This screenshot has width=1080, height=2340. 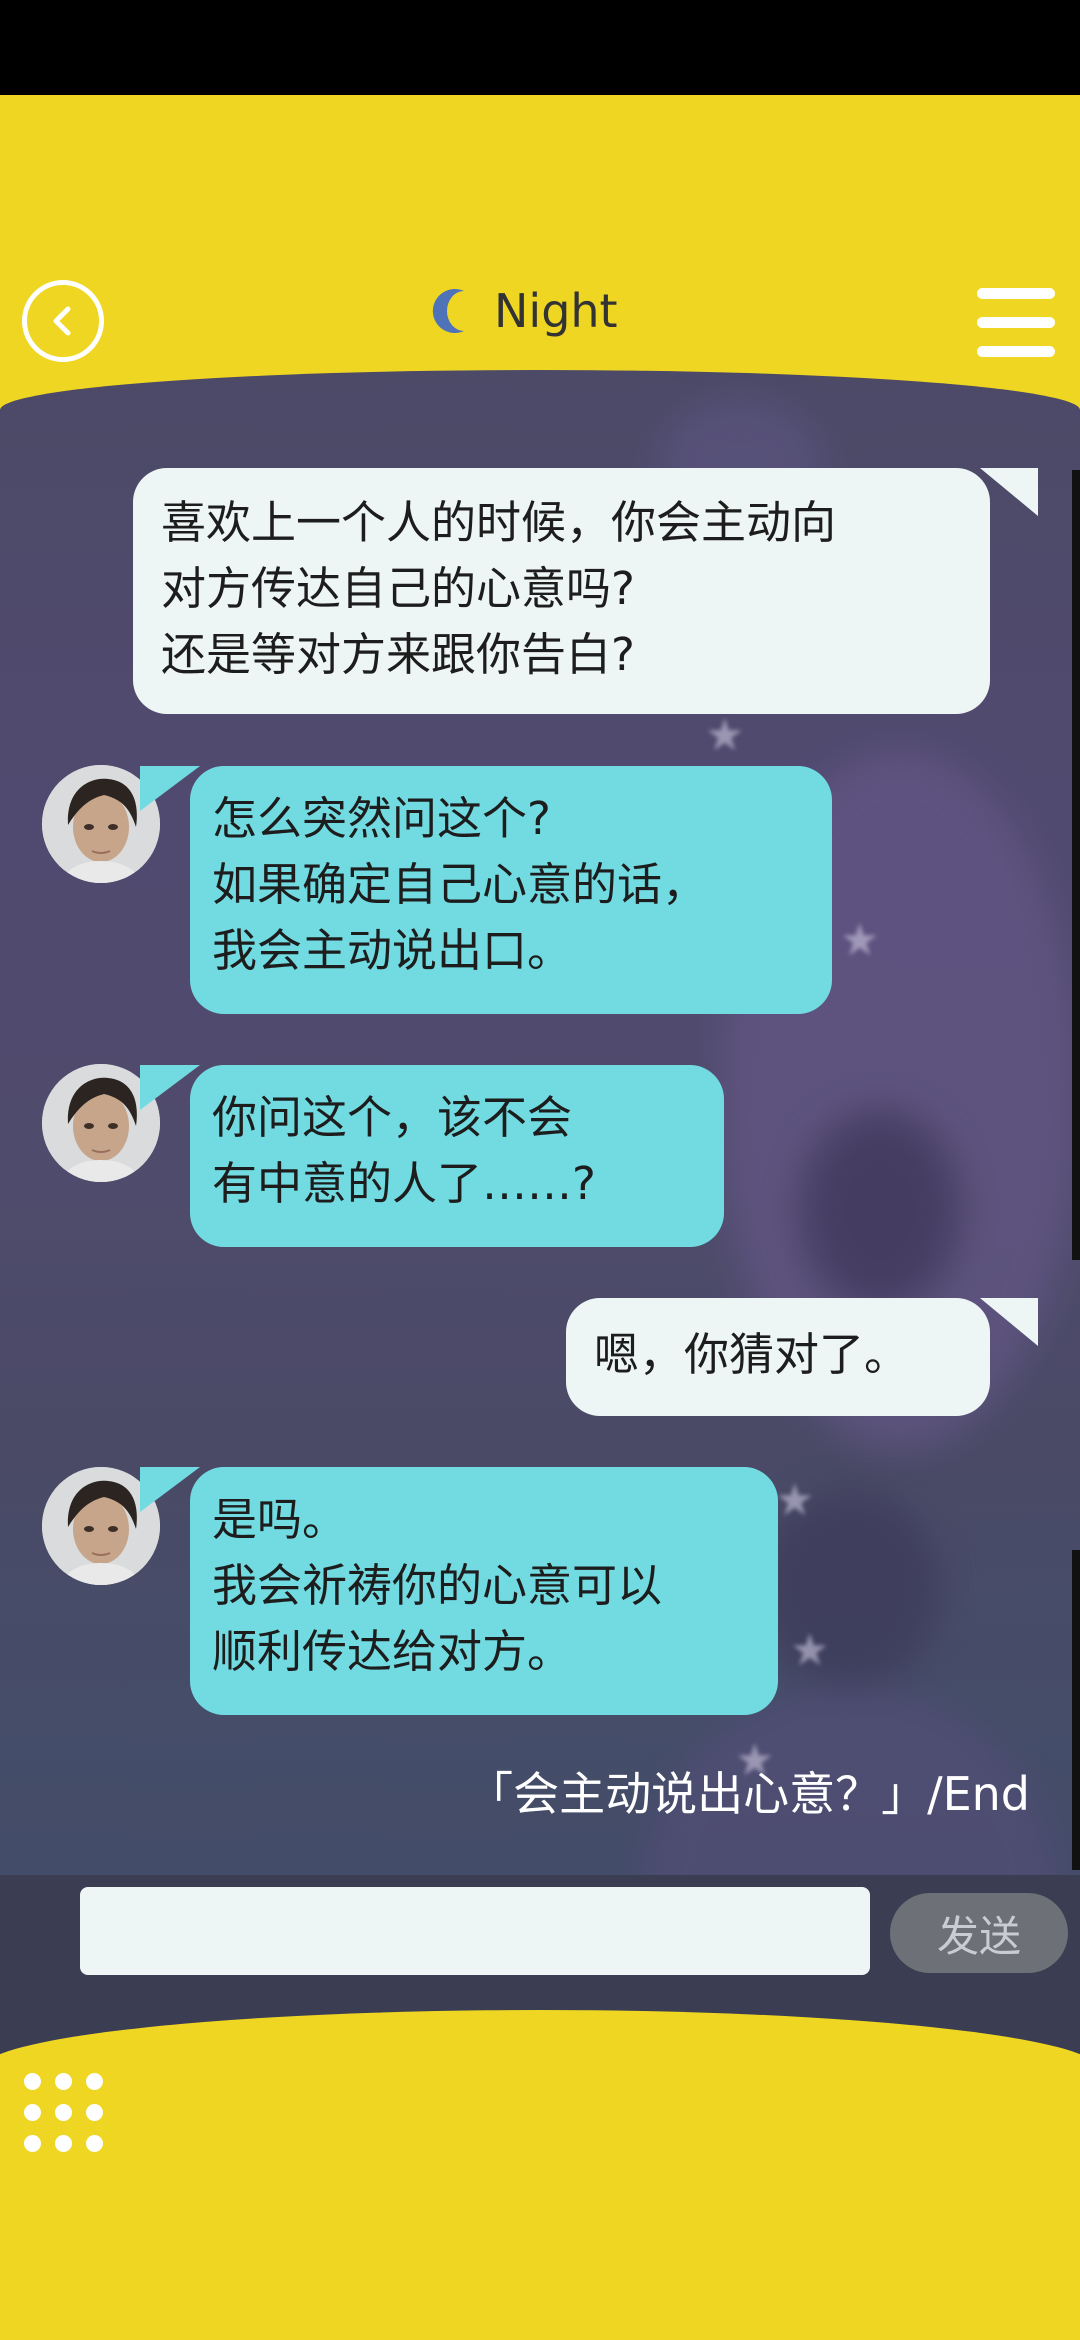 I want to click on chevron-left-icon, so click(x=62, y=321).